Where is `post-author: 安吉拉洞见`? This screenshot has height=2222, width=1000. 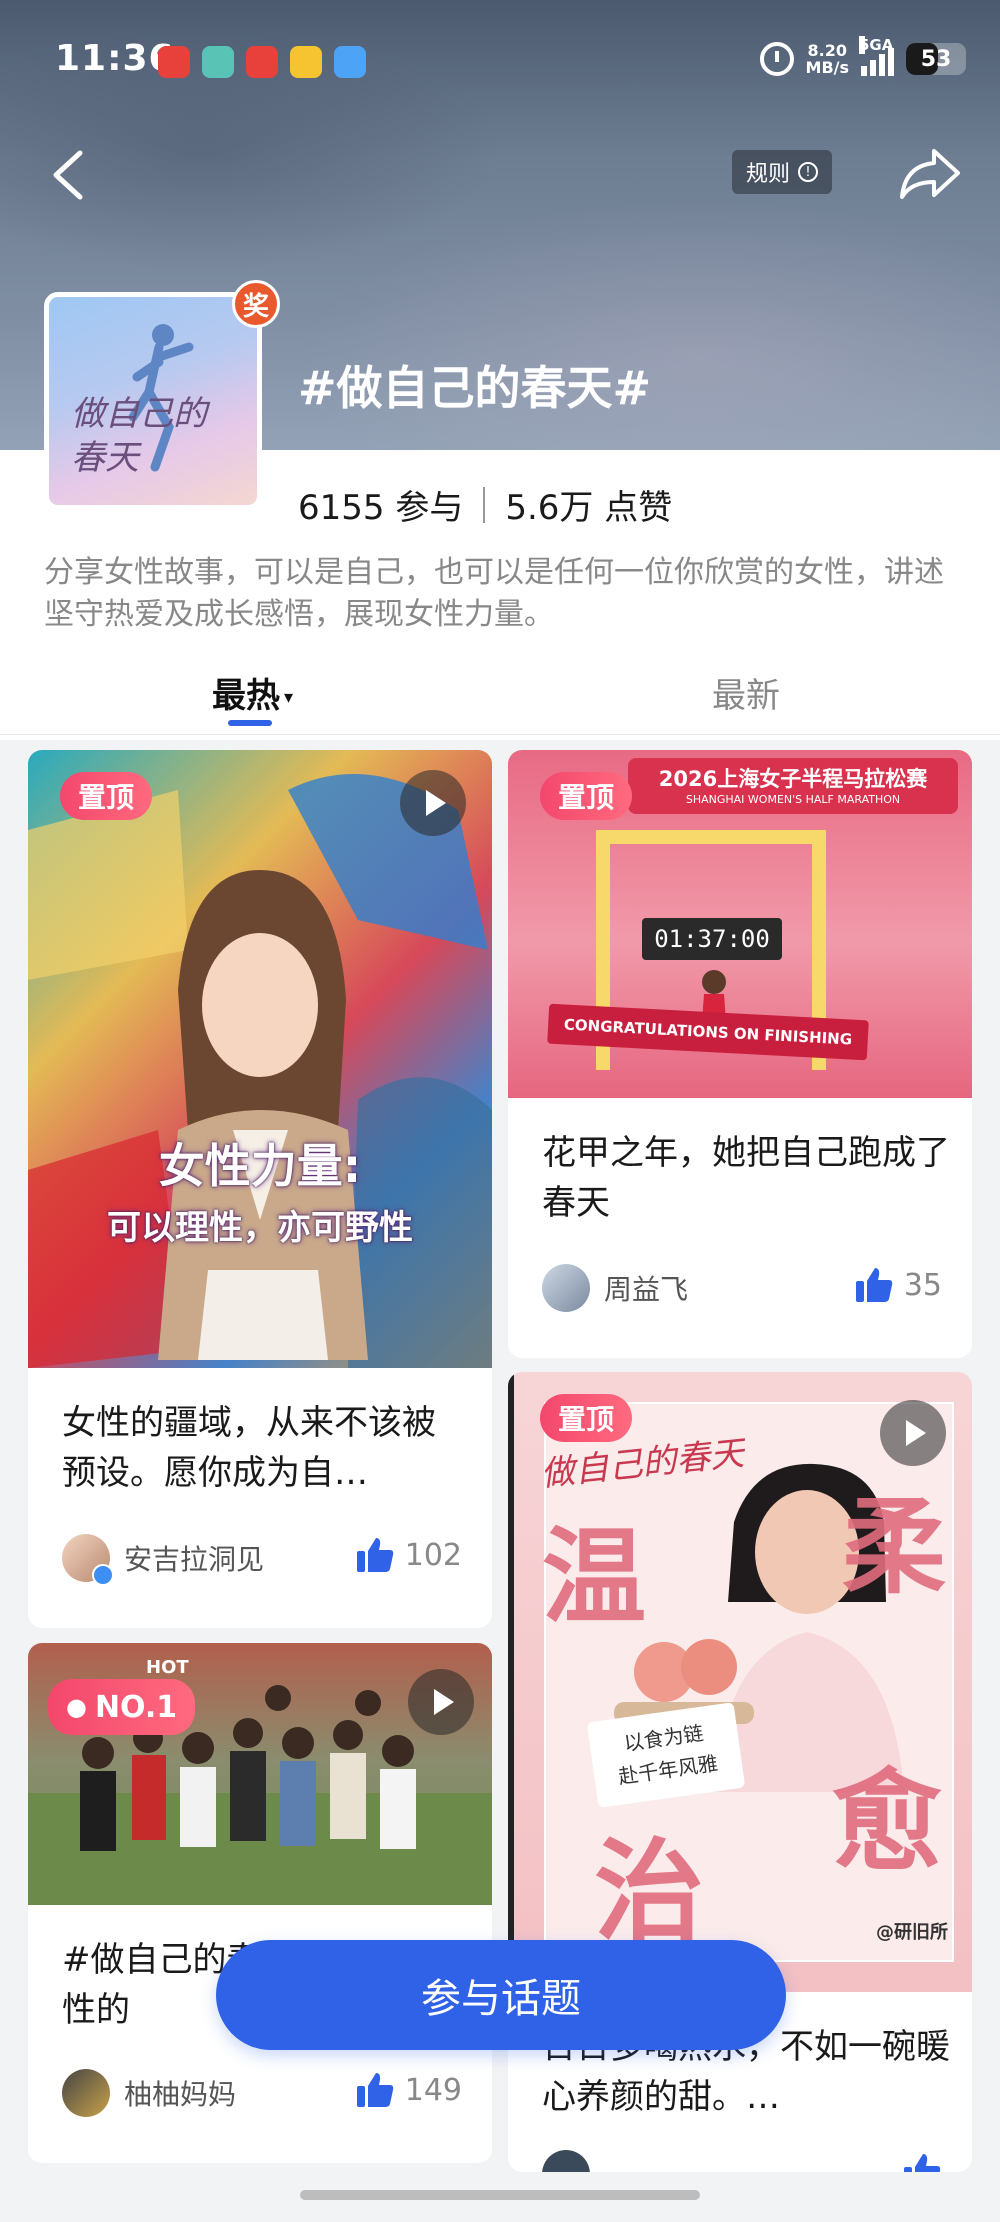 post-author: 安吉拉洞见 is located at coordinates (163, 1560).